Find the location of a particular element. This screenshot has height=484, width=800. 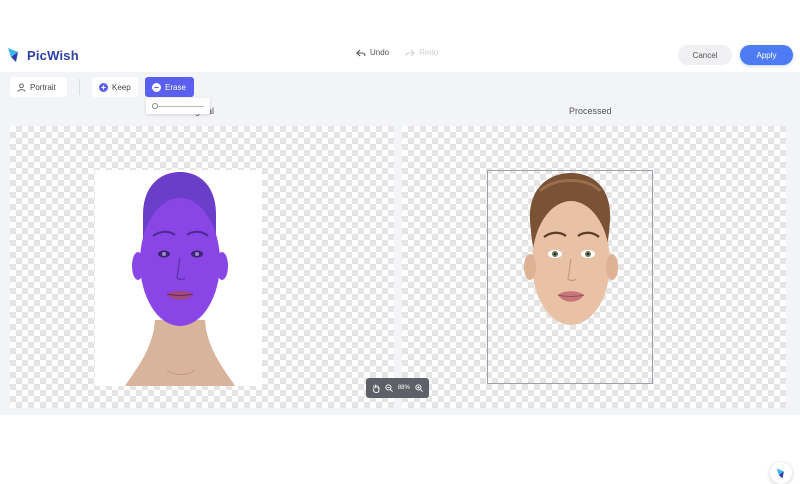

processed-image-frame is located at coordinates (570, 277).